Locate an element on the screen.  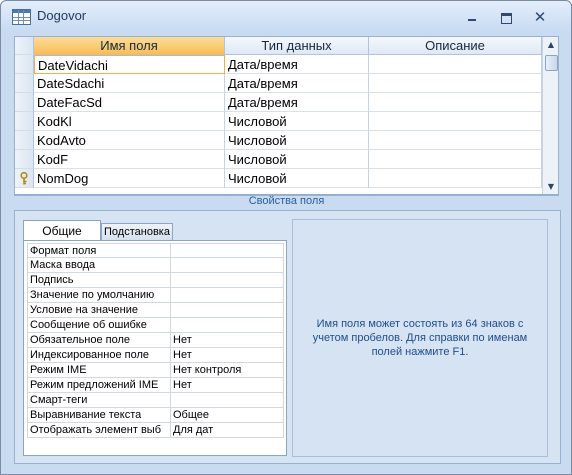
property-value: Нет контроля is located at coordinates (227, 370).